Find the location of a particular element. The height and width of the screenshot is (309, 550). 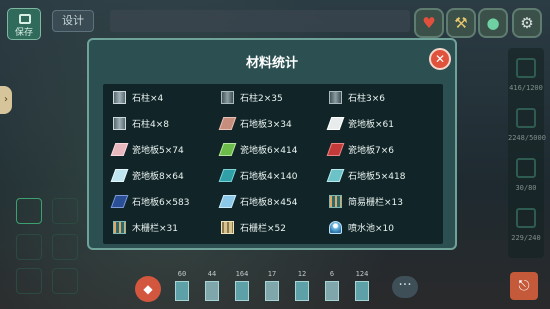

hotbar-slot: 17 is located at coordinates (272, 285).